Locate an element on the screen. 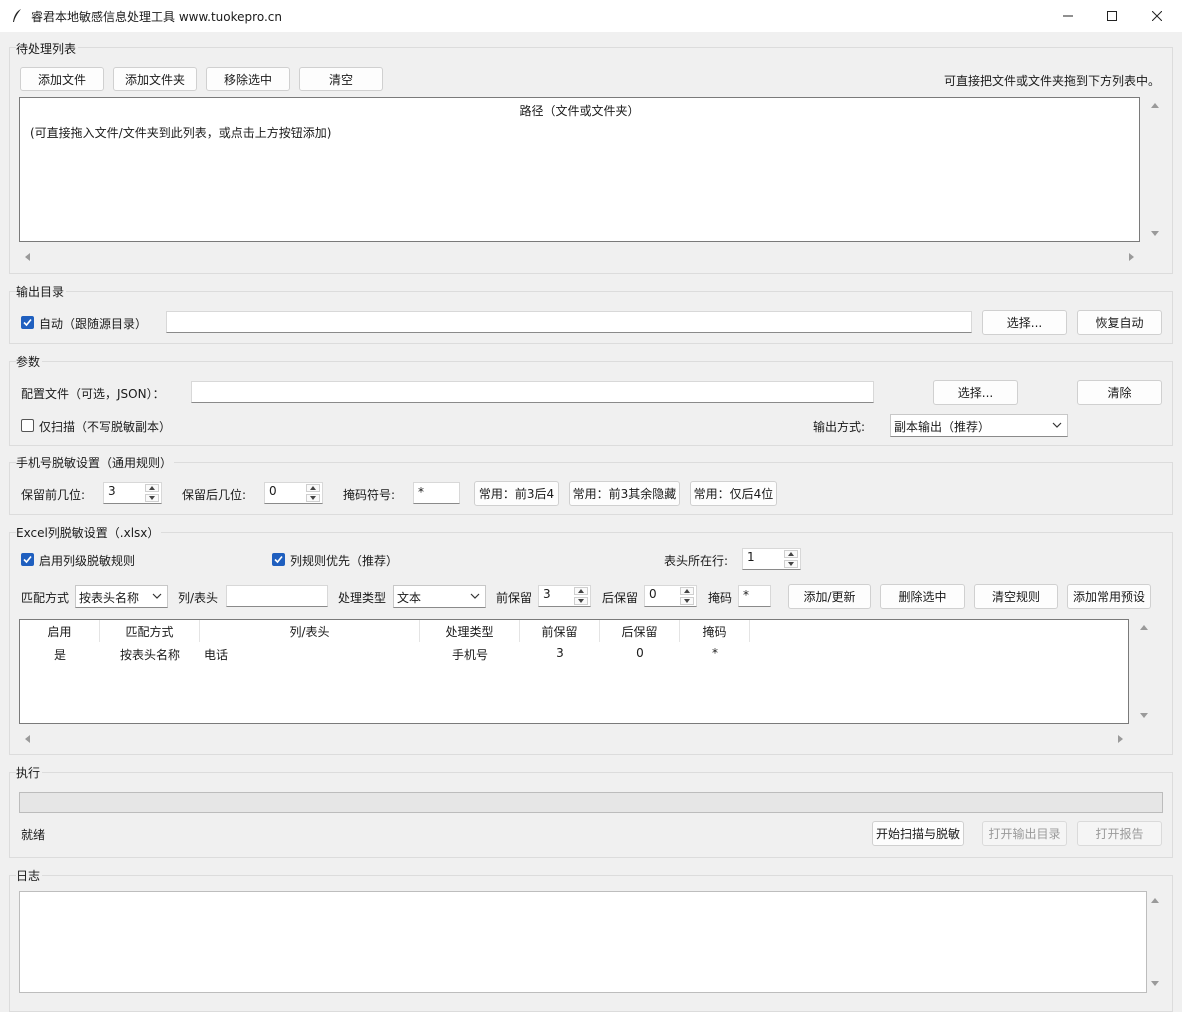 The height and width of the screenshot is (1012, 1182). column-rule-priority-label: 列规则优先（推荐） is located at coordinates (344, 560).